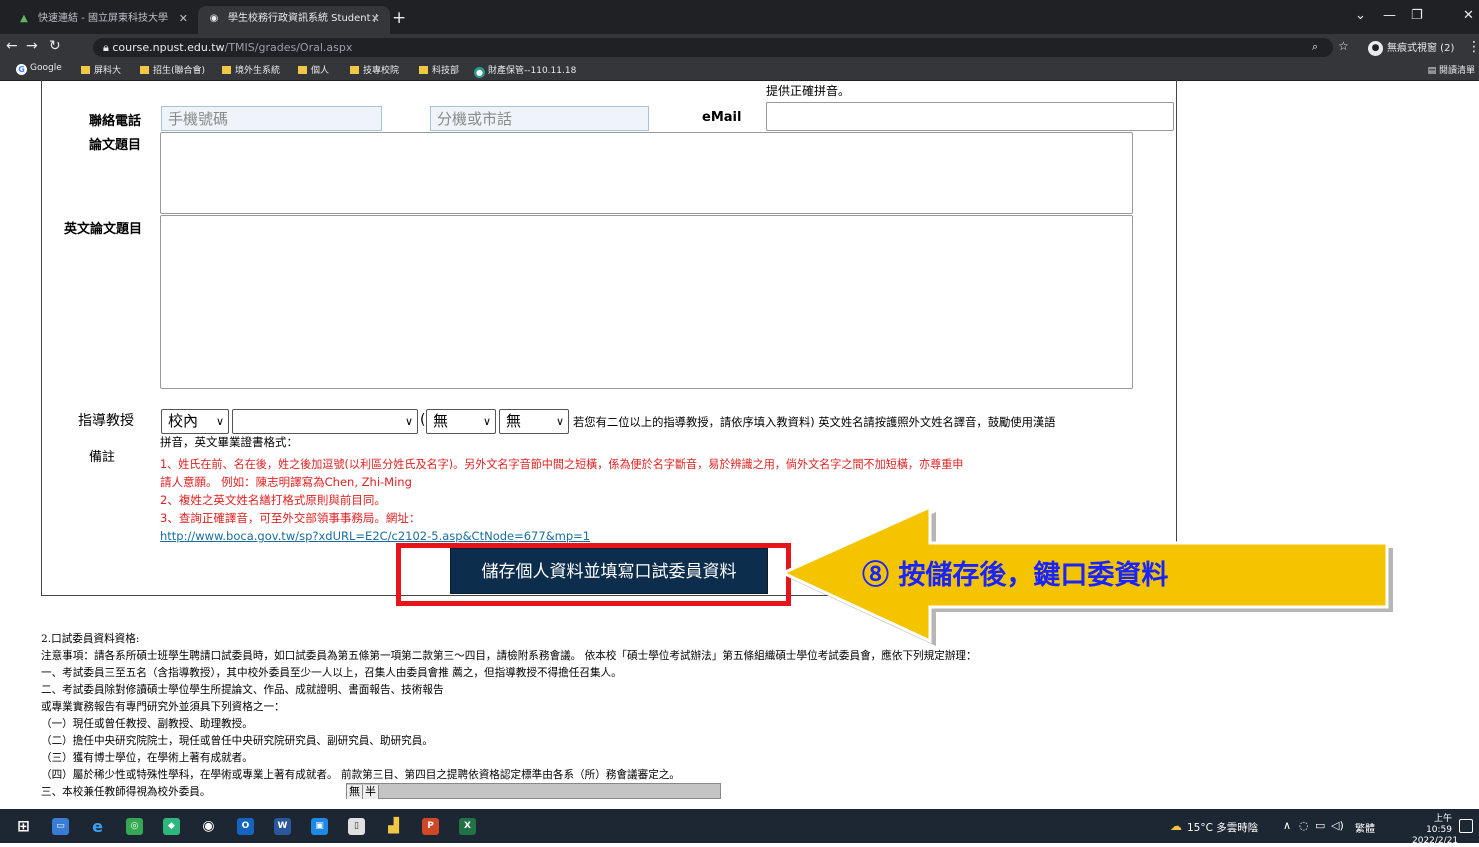  Describe the element at coordinates (1222, 827) in the screenshot. I see `weather-text: 15°C 多雲時陰` at that location.